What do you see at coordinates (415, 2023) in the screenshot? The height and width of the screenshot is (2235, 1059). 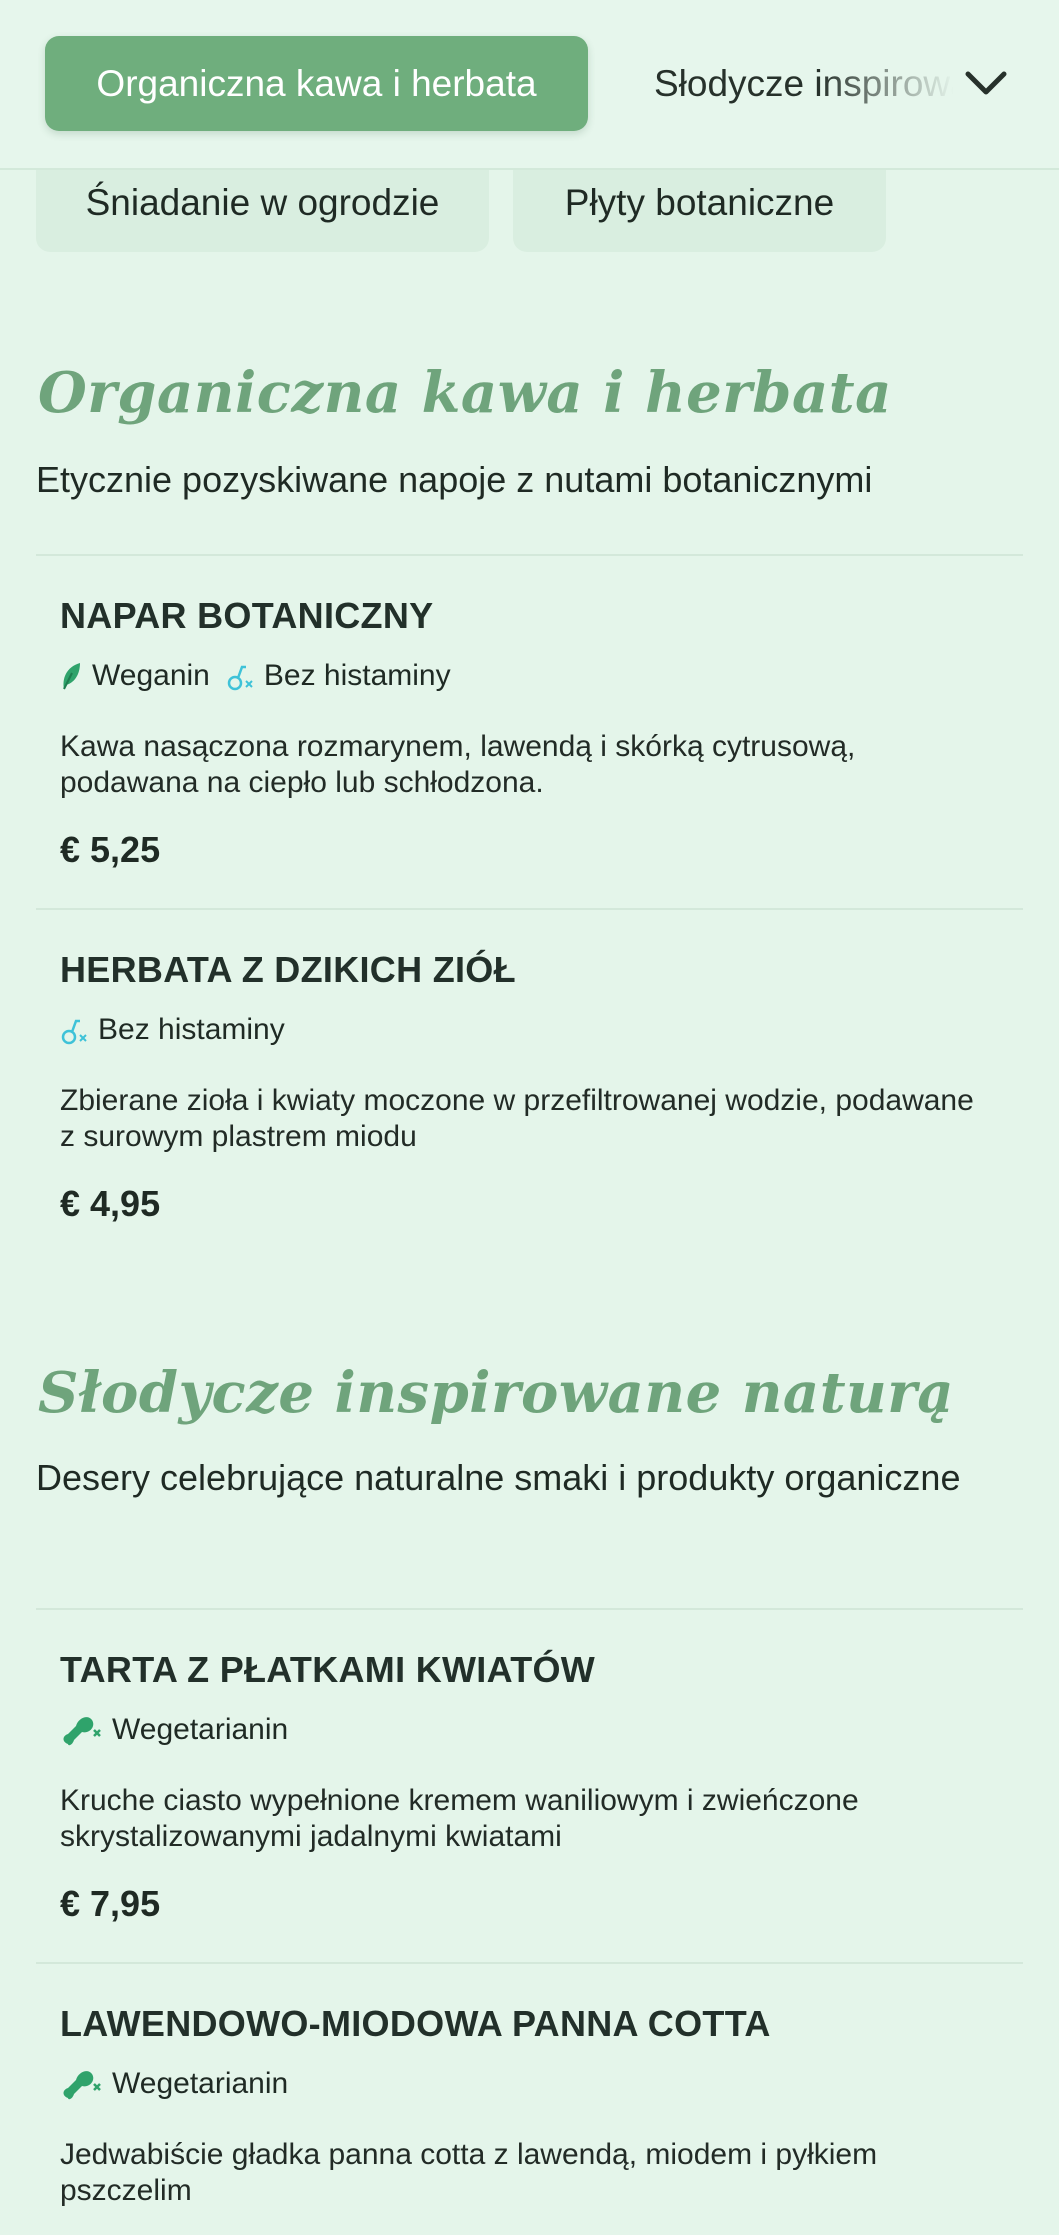 I see `menu-item-name: LAWENDOWO-MIODOWA PANNA COTTA` at bounding box center [415, 2023].